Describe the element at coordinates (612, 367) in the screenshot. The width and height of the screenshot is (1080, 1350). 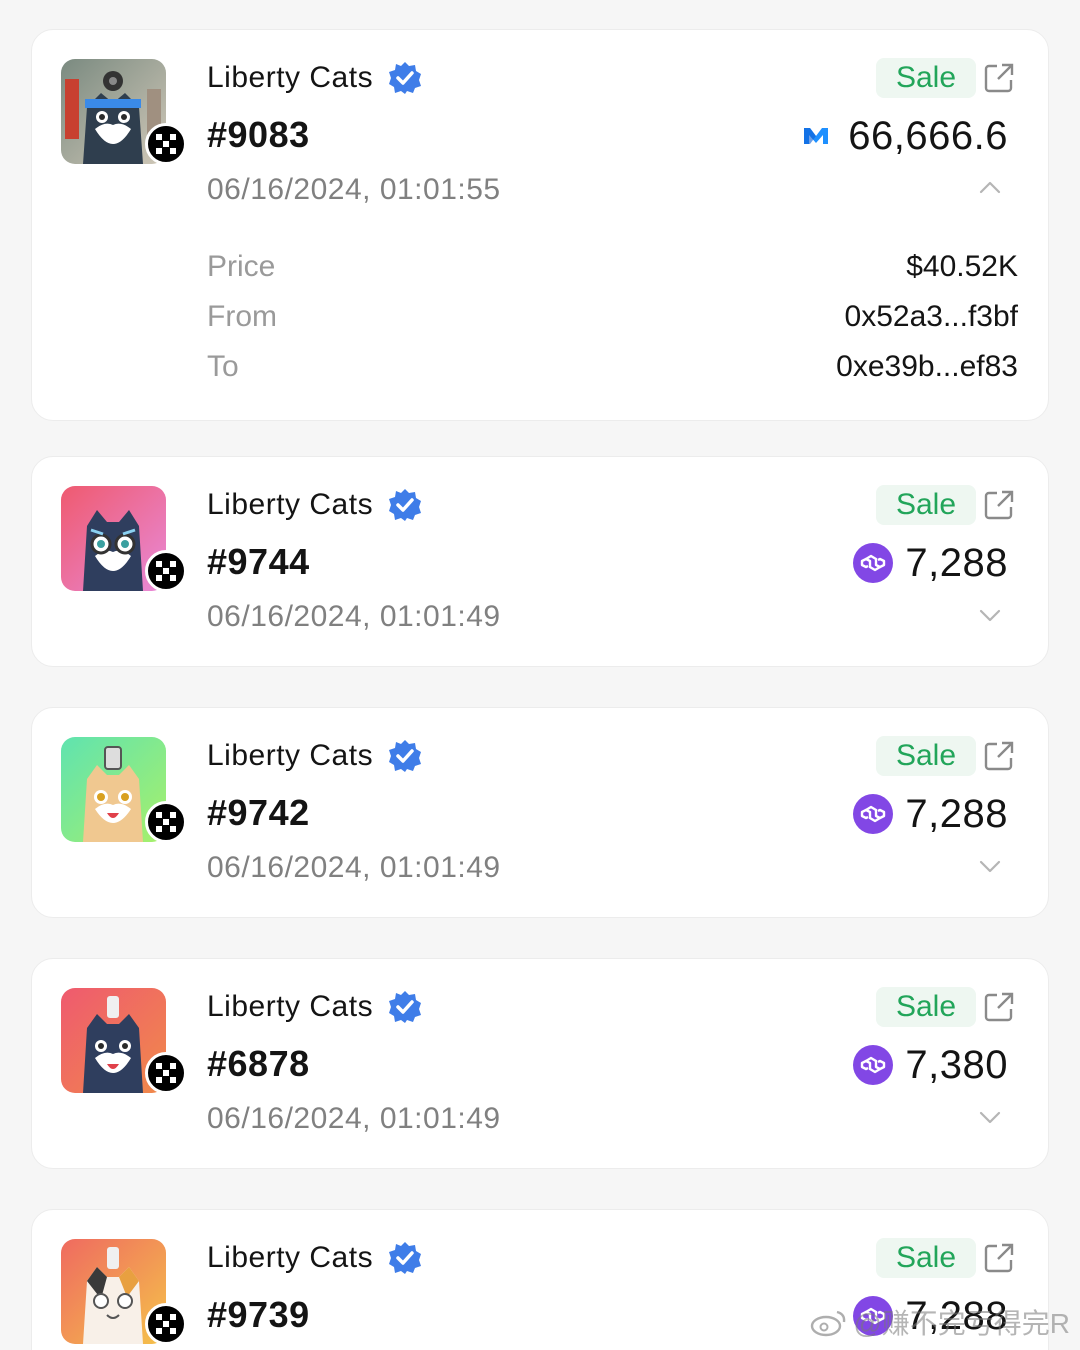
I see `to-row: To 0xe39b...ef83` at that location.